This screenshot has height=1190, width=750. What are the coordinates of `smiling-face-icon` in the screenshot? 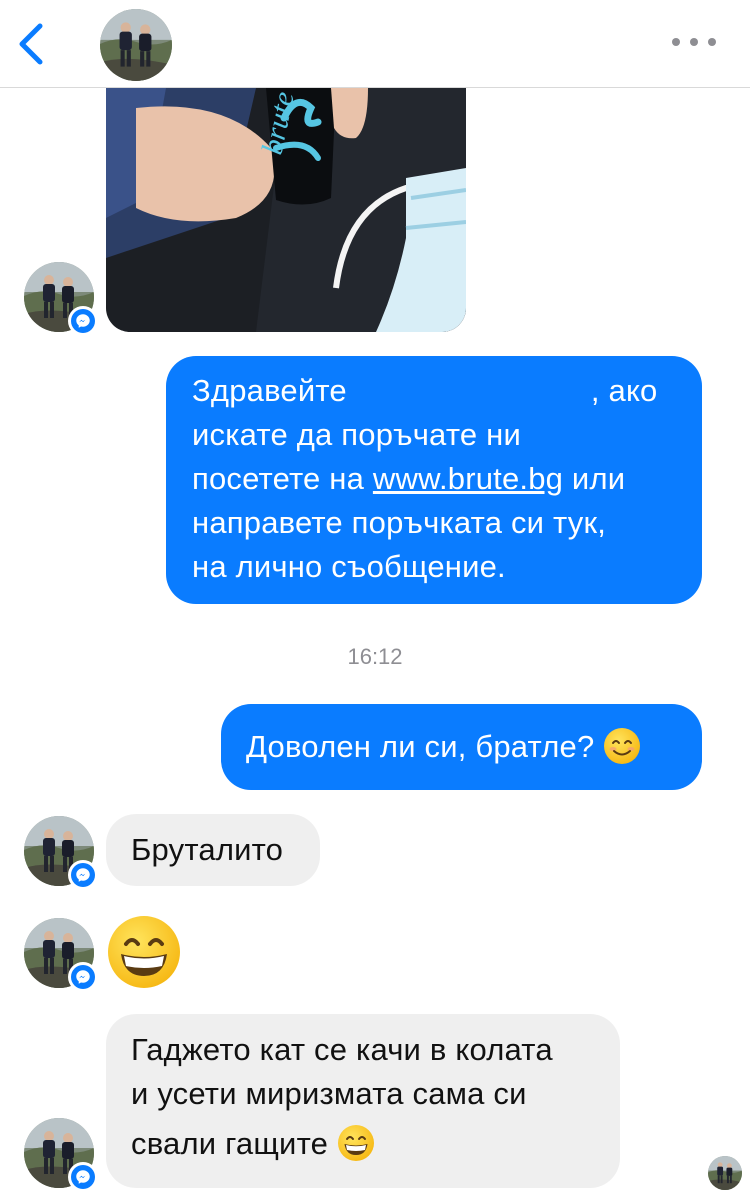 It's located at (622, 746).